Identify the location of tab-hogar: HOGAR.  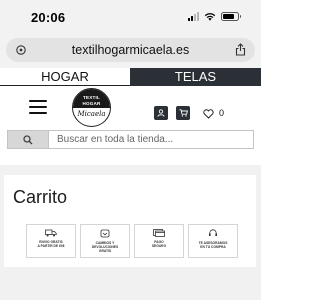
(65, 77).